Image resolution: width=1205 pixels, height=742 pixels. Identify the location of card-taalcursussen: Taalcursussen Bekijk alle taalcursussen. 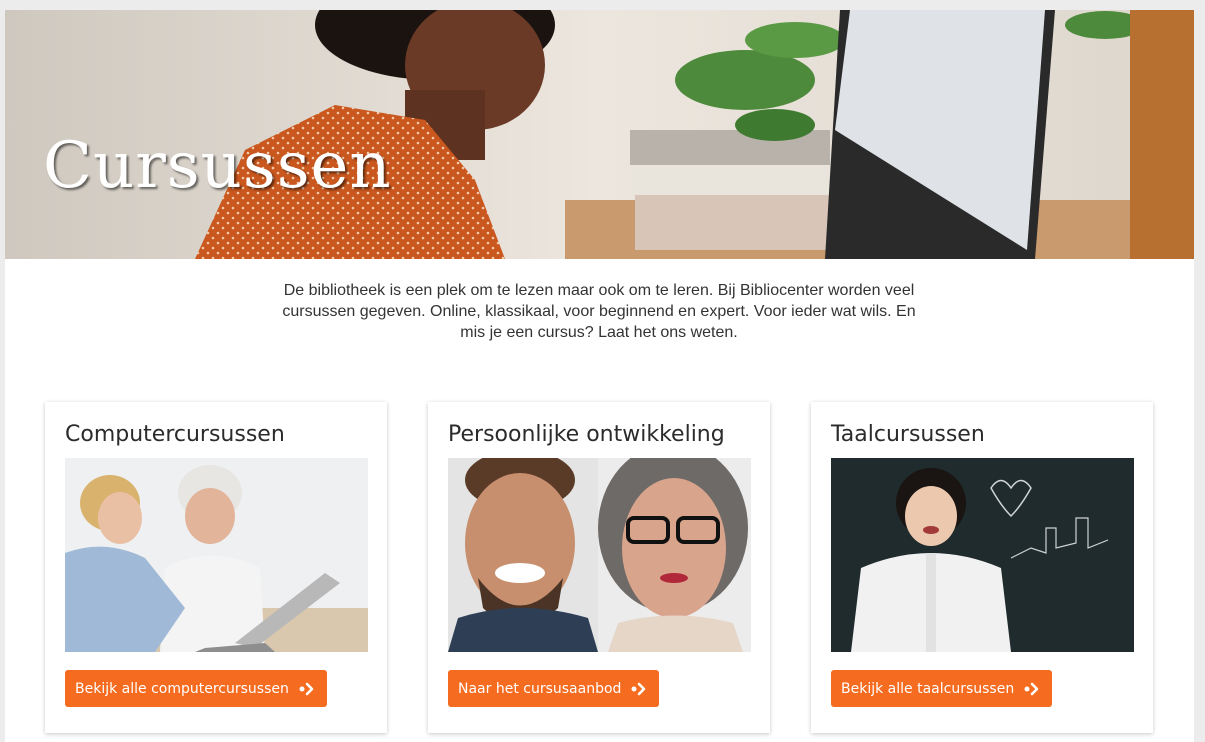
(982, 567).